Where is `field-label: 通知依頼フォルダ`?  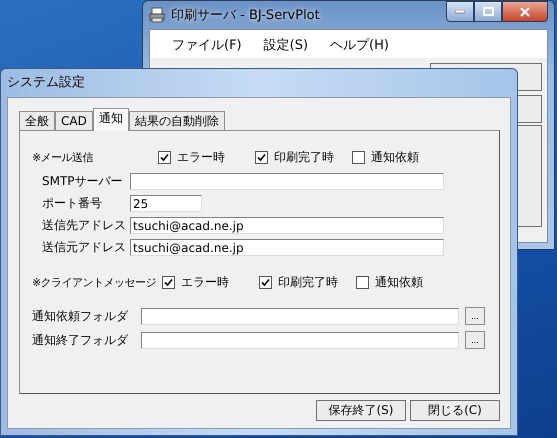 field-label: 通知依頼フォルダ is located at coordinates (81, 316).